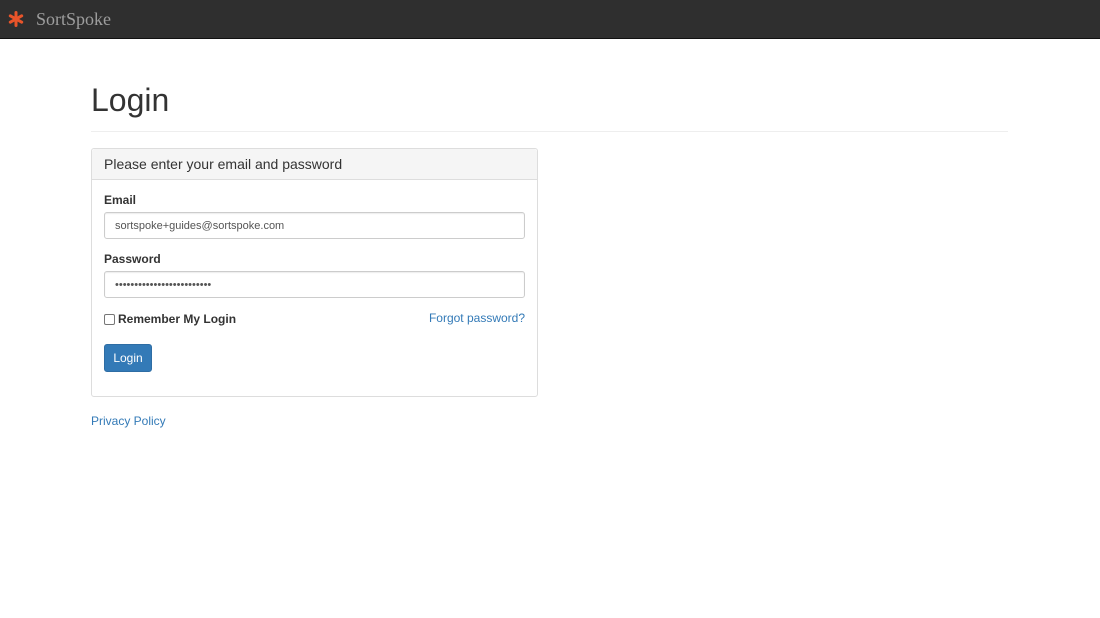 Image resolution: width=1100 pixels, height=618 pixels. I want to click on remember-login: Remember My Login, so click(170, 319).